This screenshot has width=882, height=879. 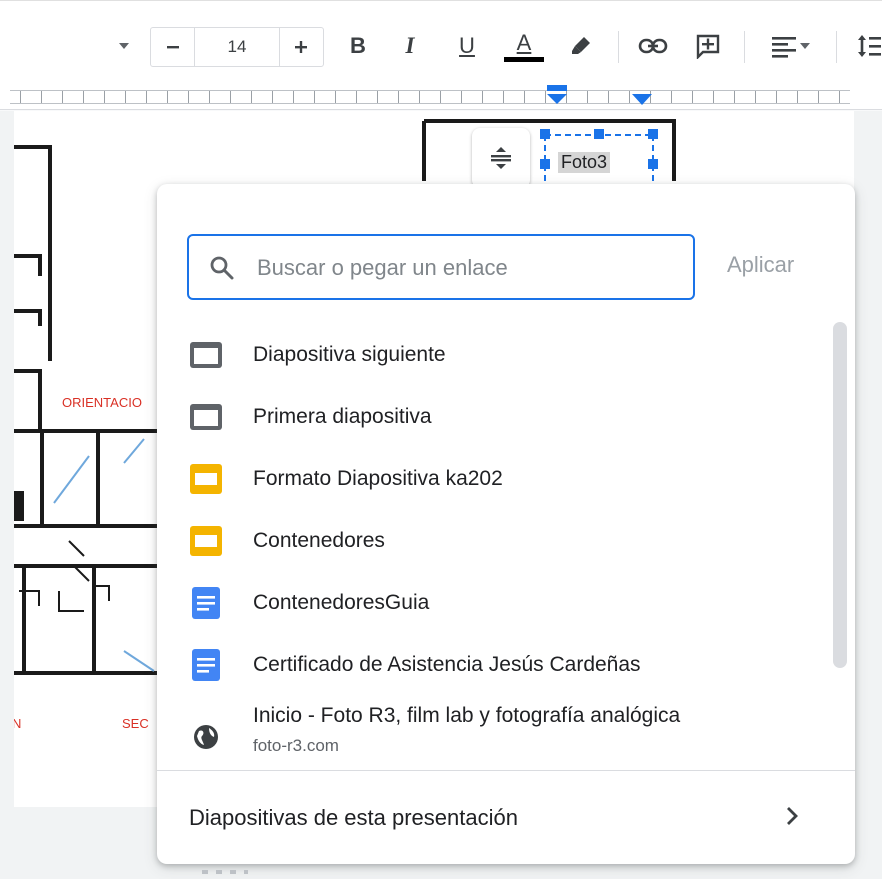 What do you see at coordinates (447, 664) in the screenshot?
I see `list-item-label: Certificado de Asistencia Jesús Cardeñas` at bounding box center [447, 664].